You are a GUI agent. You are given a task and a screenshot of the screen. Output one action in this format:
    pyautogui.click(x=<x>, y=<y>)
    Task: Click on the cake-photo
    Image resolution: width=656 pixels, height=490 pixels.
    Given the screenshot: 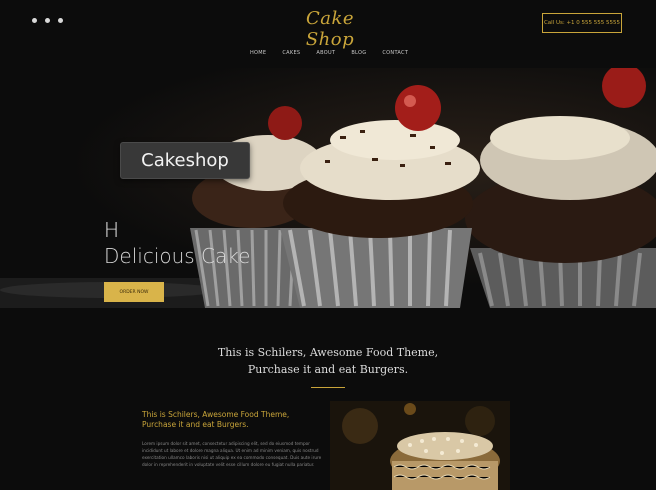 What is the action you would take?
    pyautogui.click(x=420, y=445)
    